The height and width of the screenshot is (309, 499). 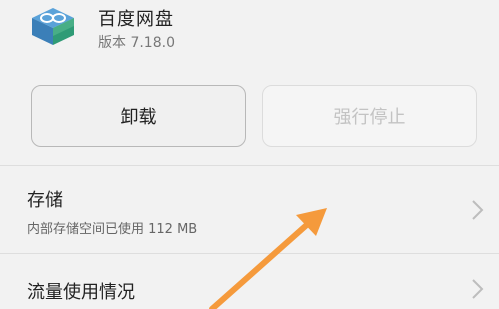 What do you see at coordinates (138, 116) in the screenshot?
I see `uninstall-button: 卸载` at bounding box center [138, 116].